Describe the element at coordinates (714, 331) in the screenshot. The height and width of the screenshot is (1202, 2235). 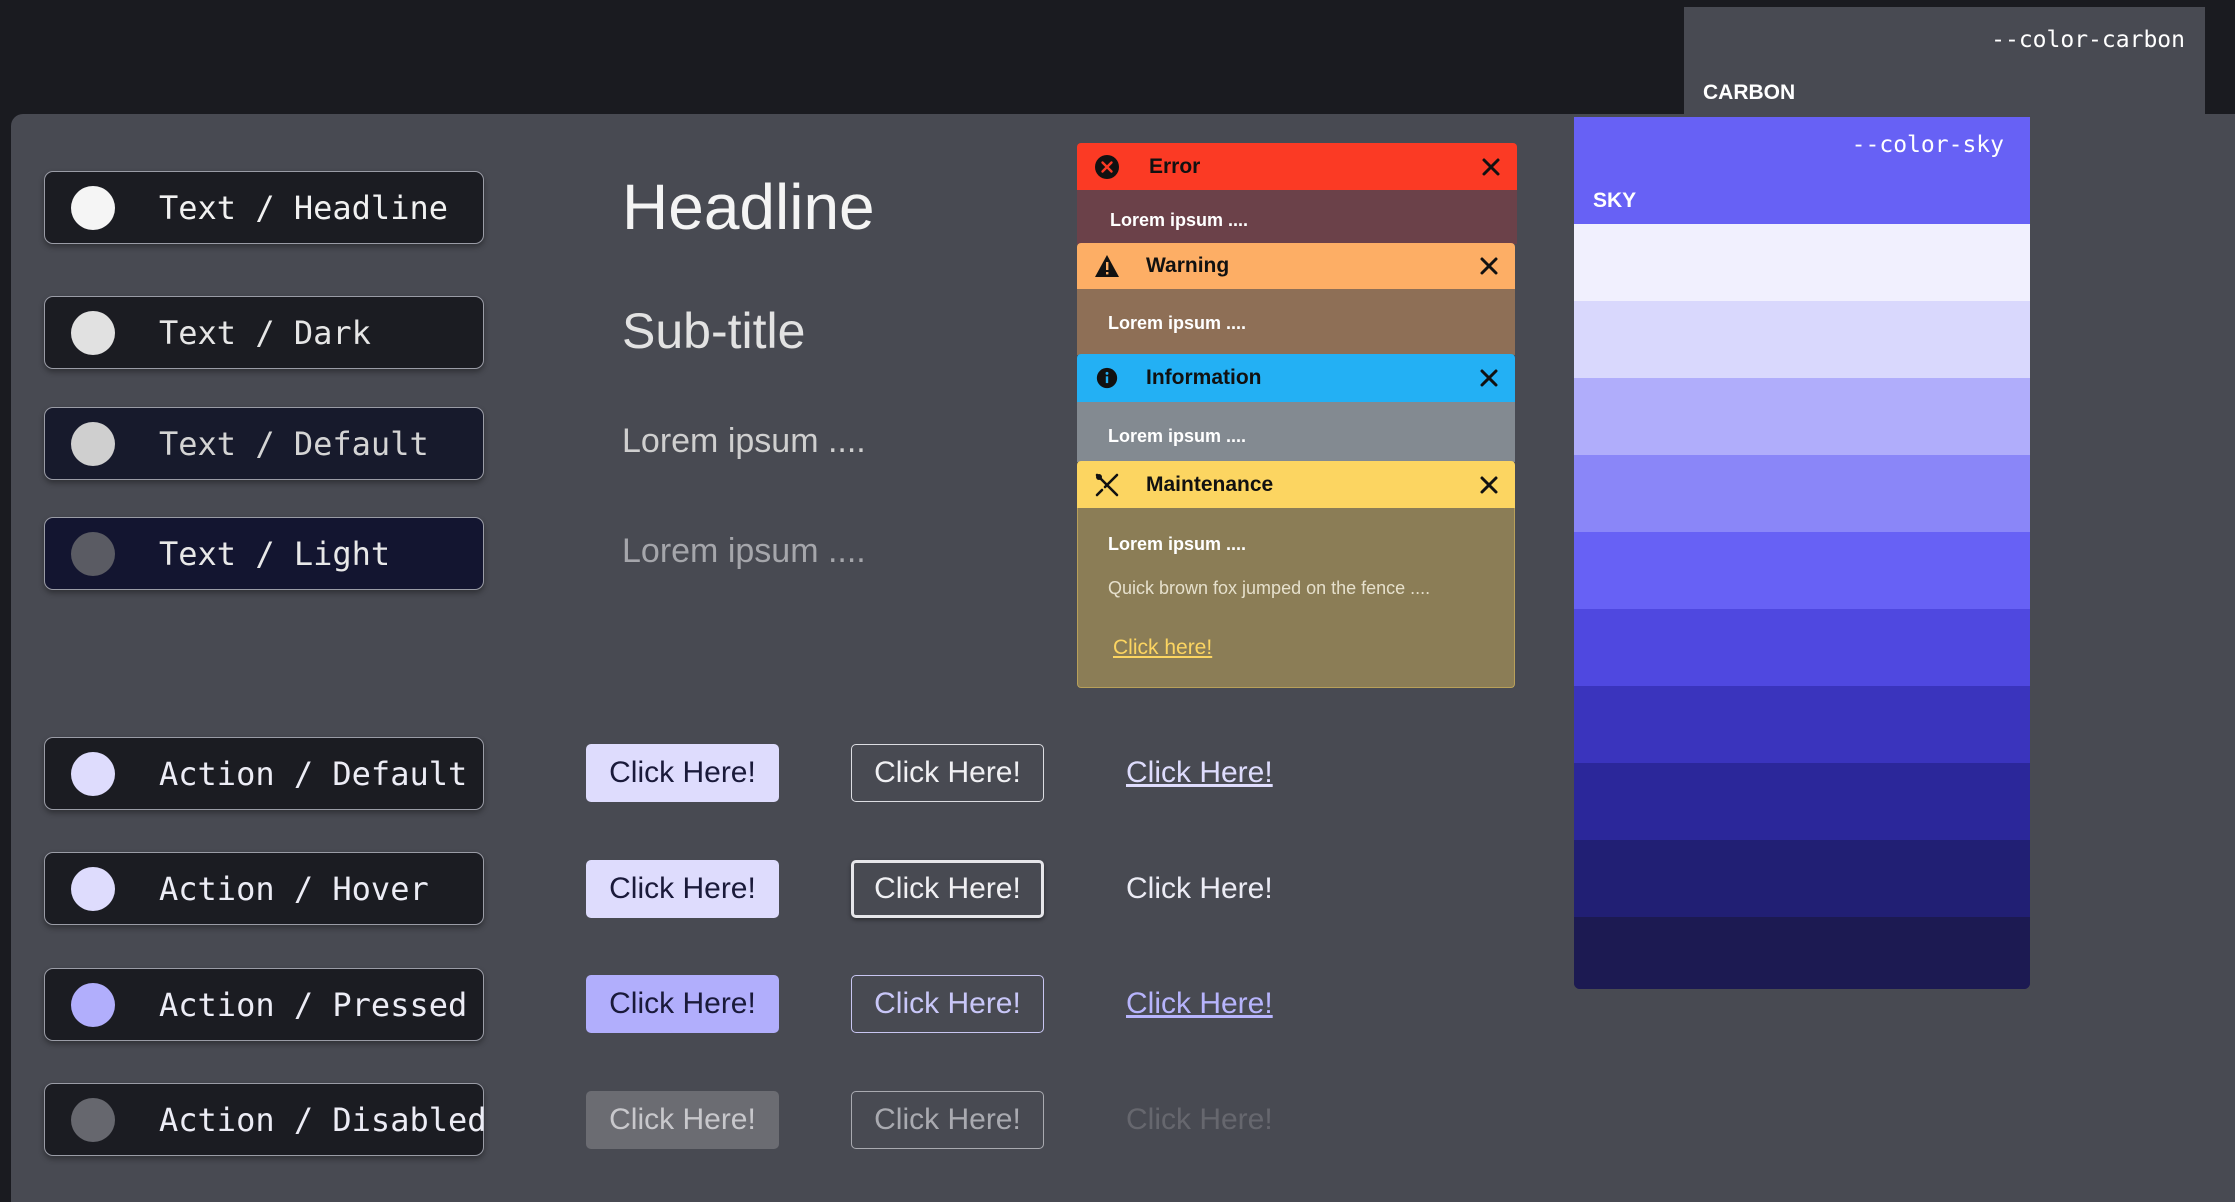
I see `subtitle-sample: Sub-title` at that location.